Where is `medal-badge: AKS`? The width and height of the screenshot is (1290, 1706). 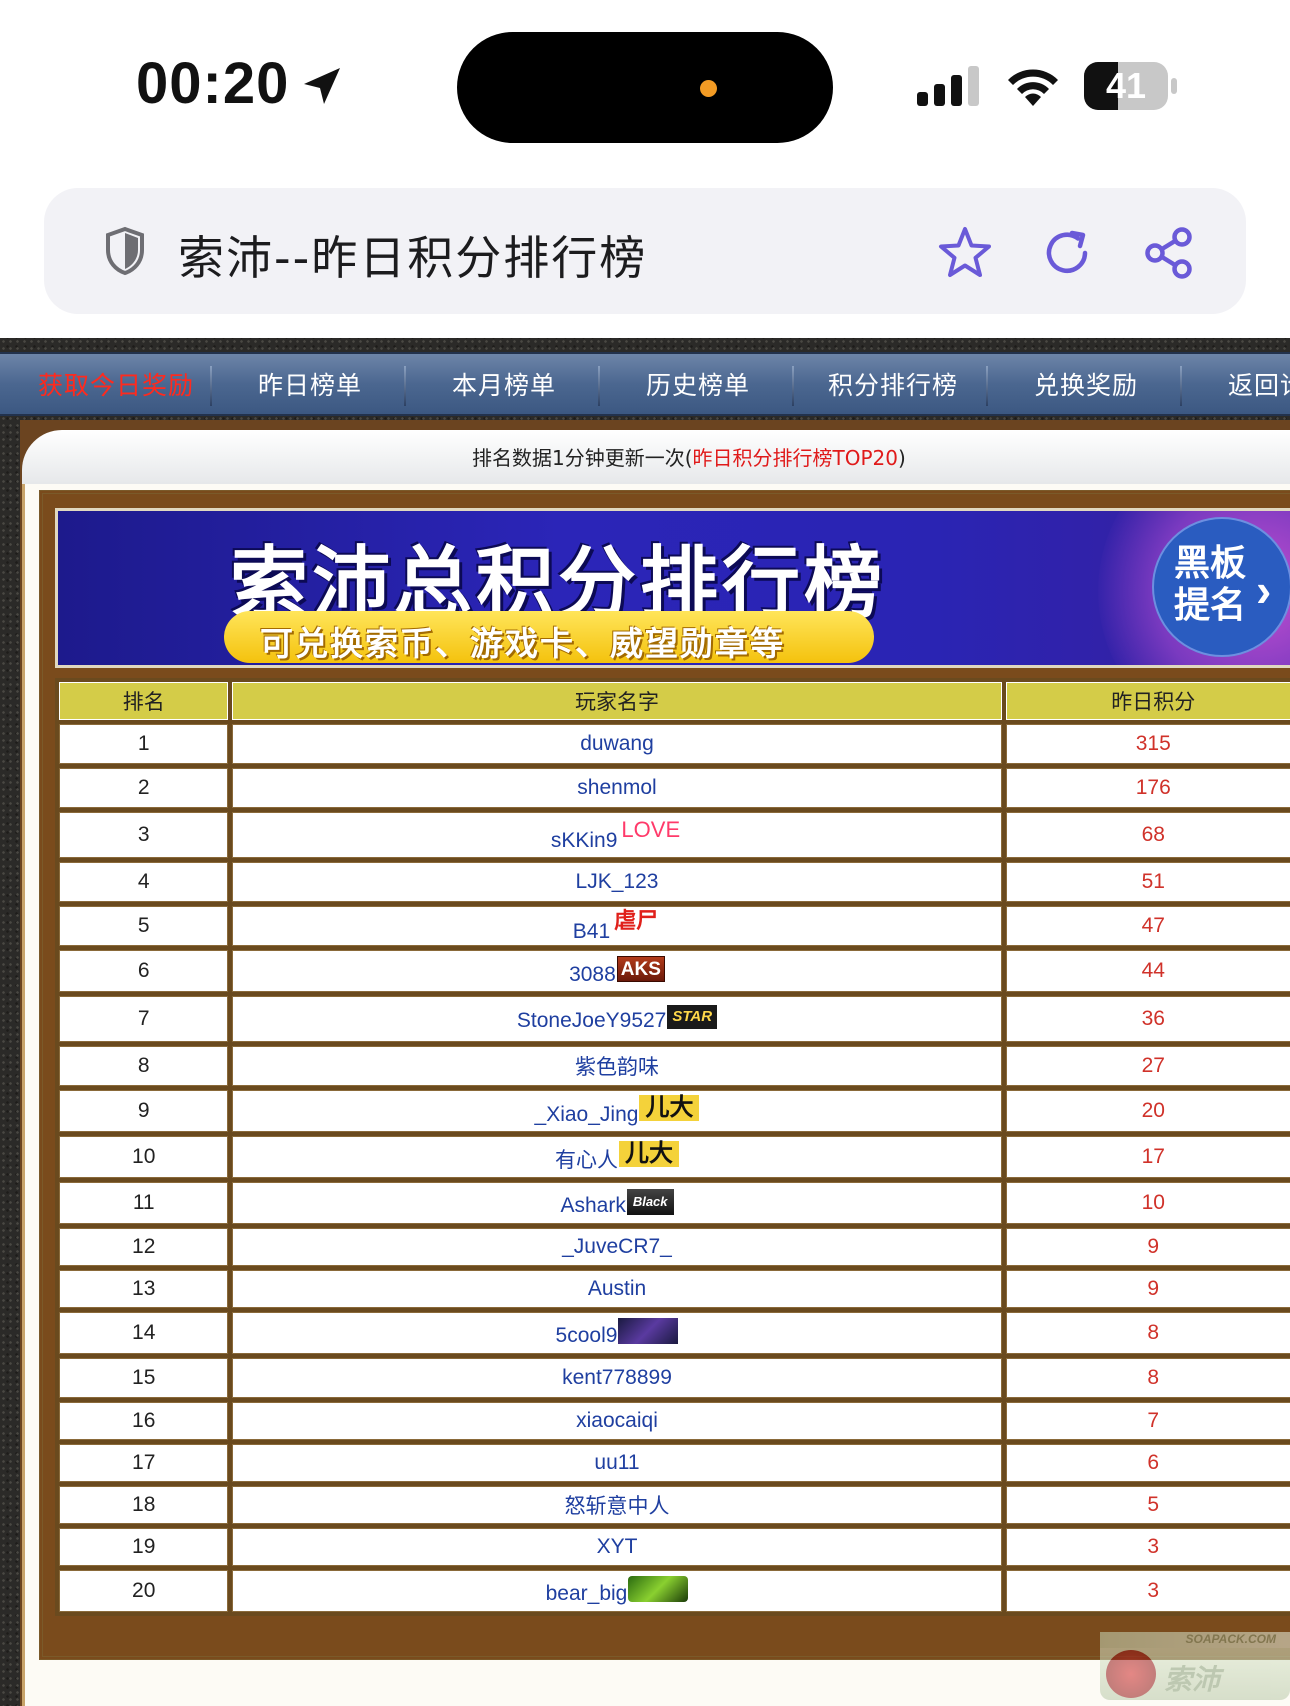
medal-badge: AKS is located at coordinates (640, 968).